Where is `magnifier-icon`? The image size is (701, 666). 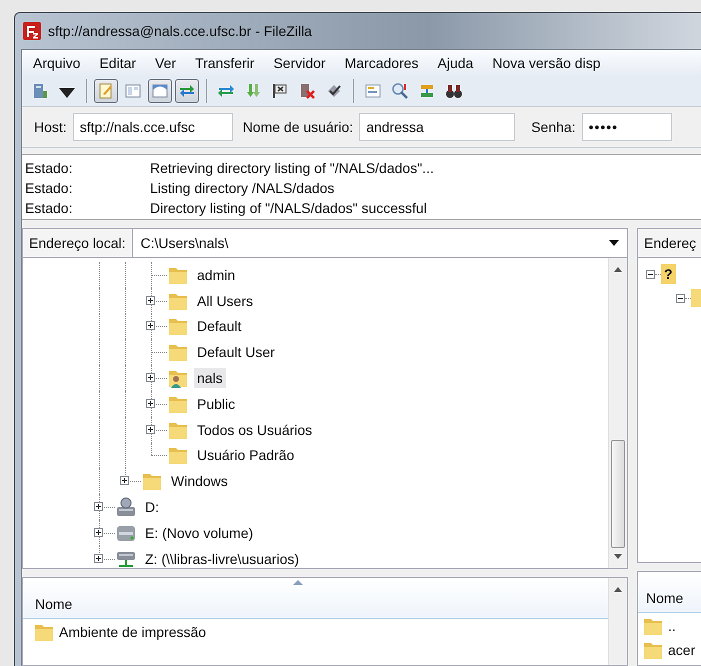 magnifier-icon is located at coordinates (400, 91).